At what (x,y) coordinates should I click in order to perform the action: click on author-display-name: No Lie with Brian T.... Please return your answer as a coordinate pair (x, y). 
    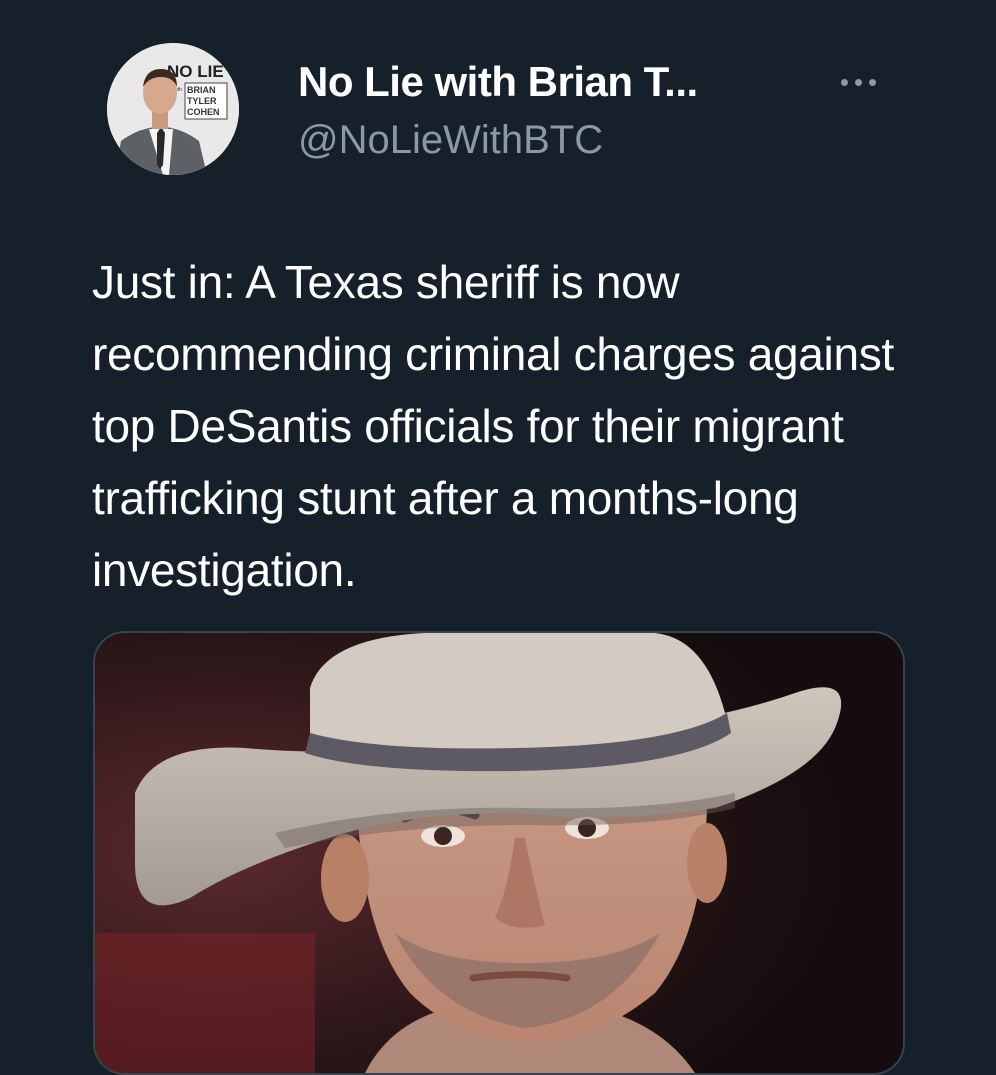
    Looking at the image, I should click on (498, 82).